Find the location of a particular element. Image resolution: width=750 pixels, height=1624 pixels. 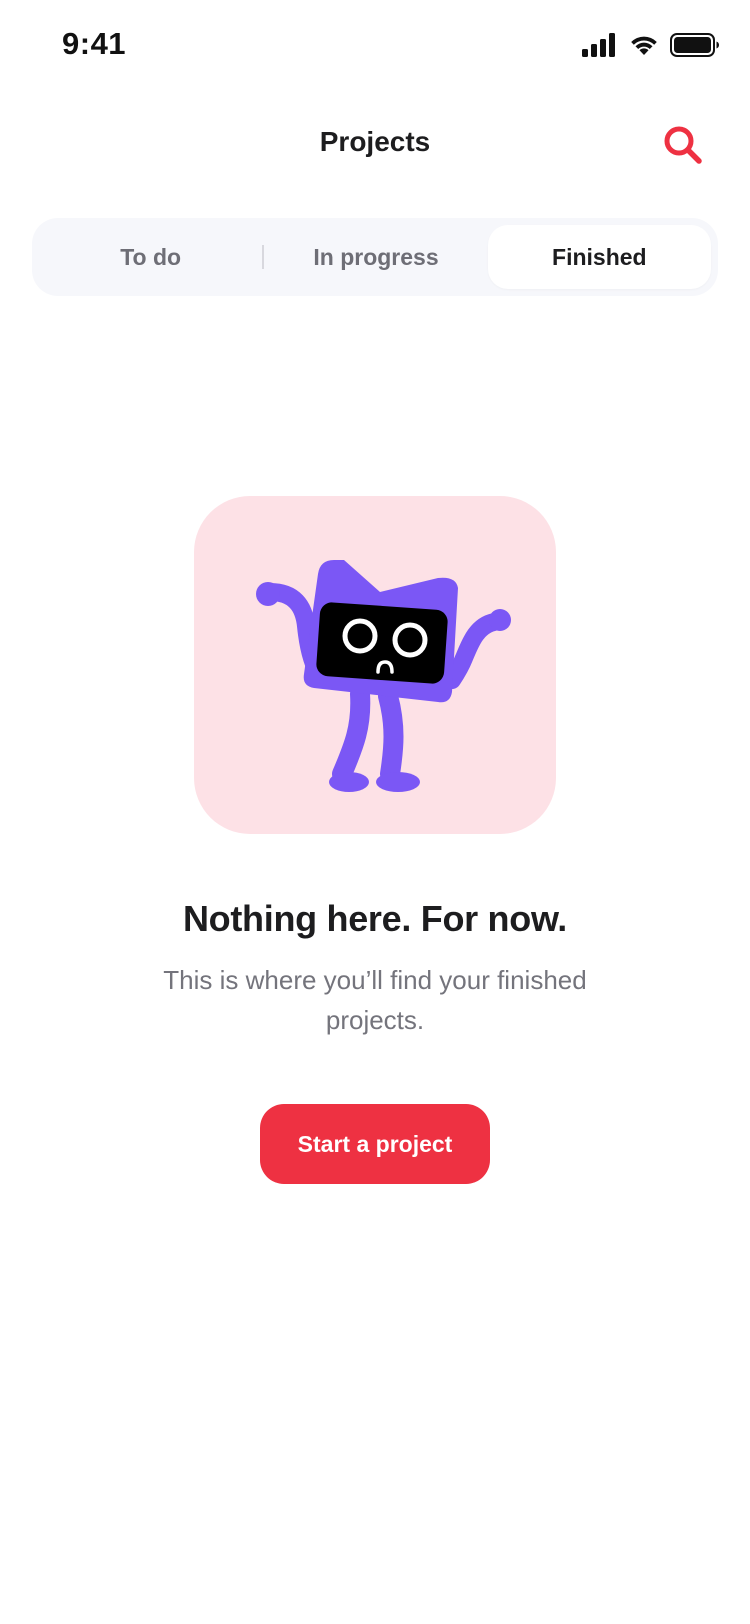

tab-in-progress: In progress is located at coordinates (375, 257).